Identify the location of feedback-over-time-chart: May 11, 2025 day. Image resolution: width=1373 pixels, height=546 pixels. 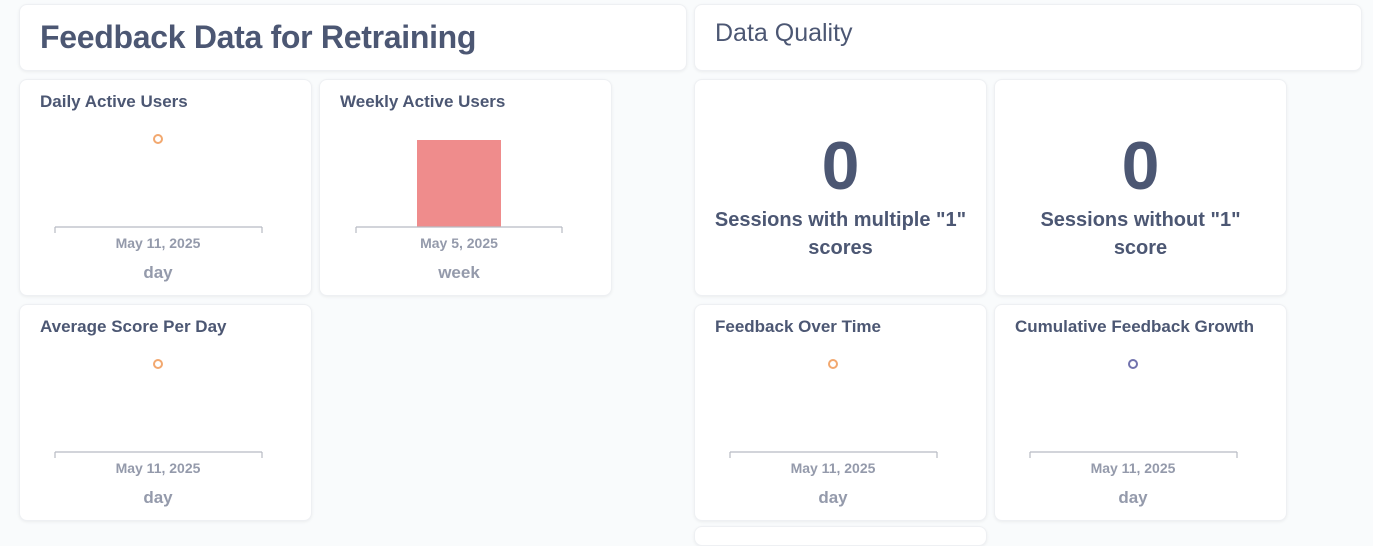
(833, 433).